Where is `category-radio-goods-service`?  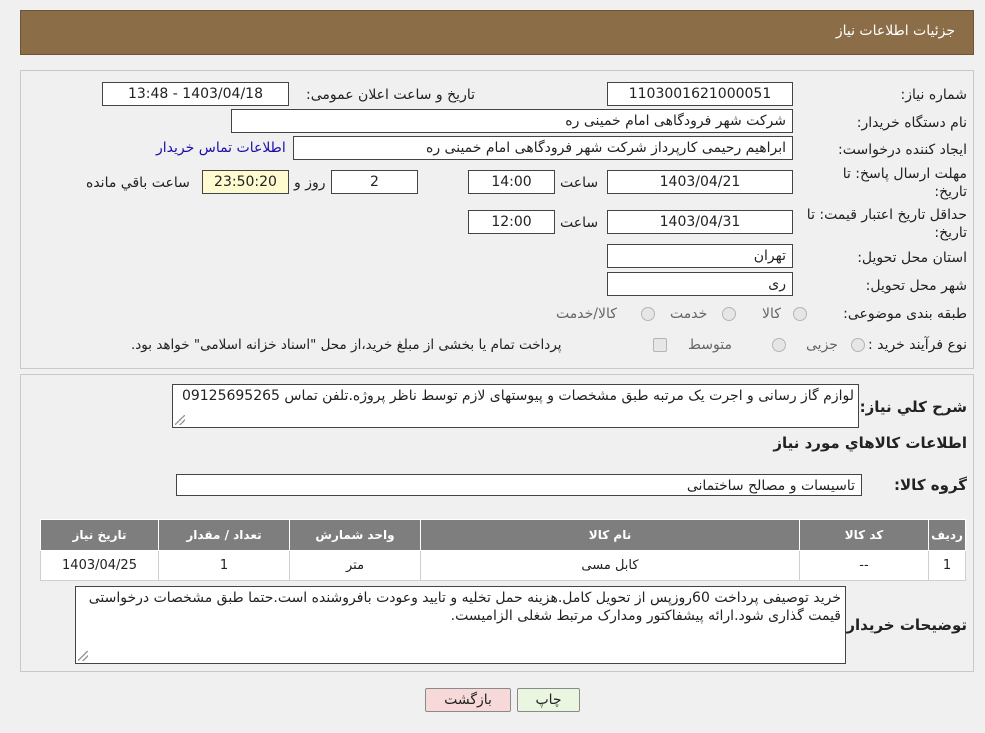
category-radio-goods-service is located at coordinates (648, 314).